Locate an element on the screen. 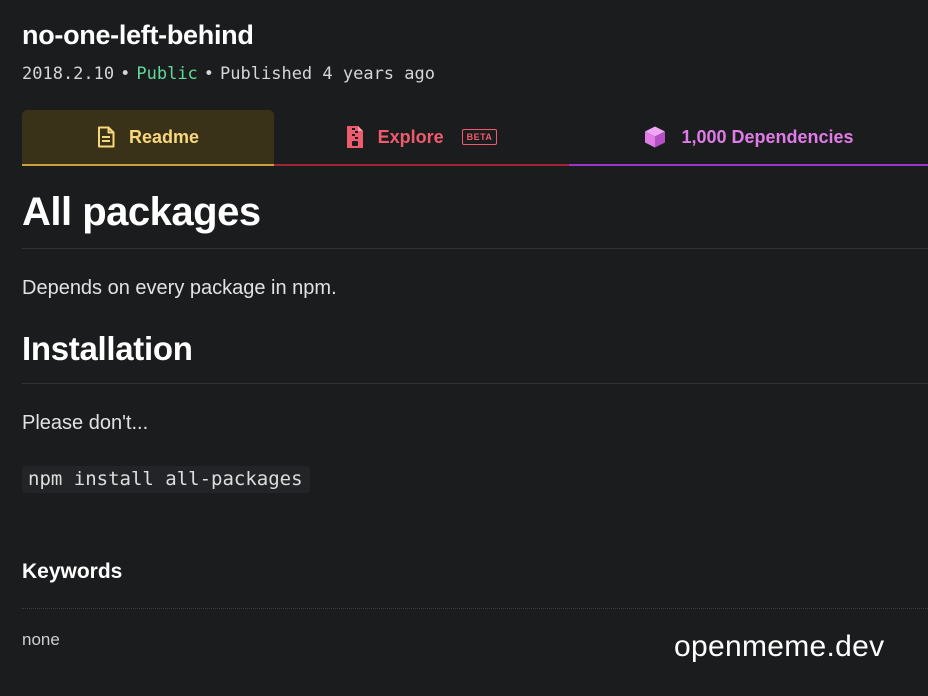 The height and width of the screenshot is (696, 928). tab-readme-label: Readme is located at coordinates (164, 136).